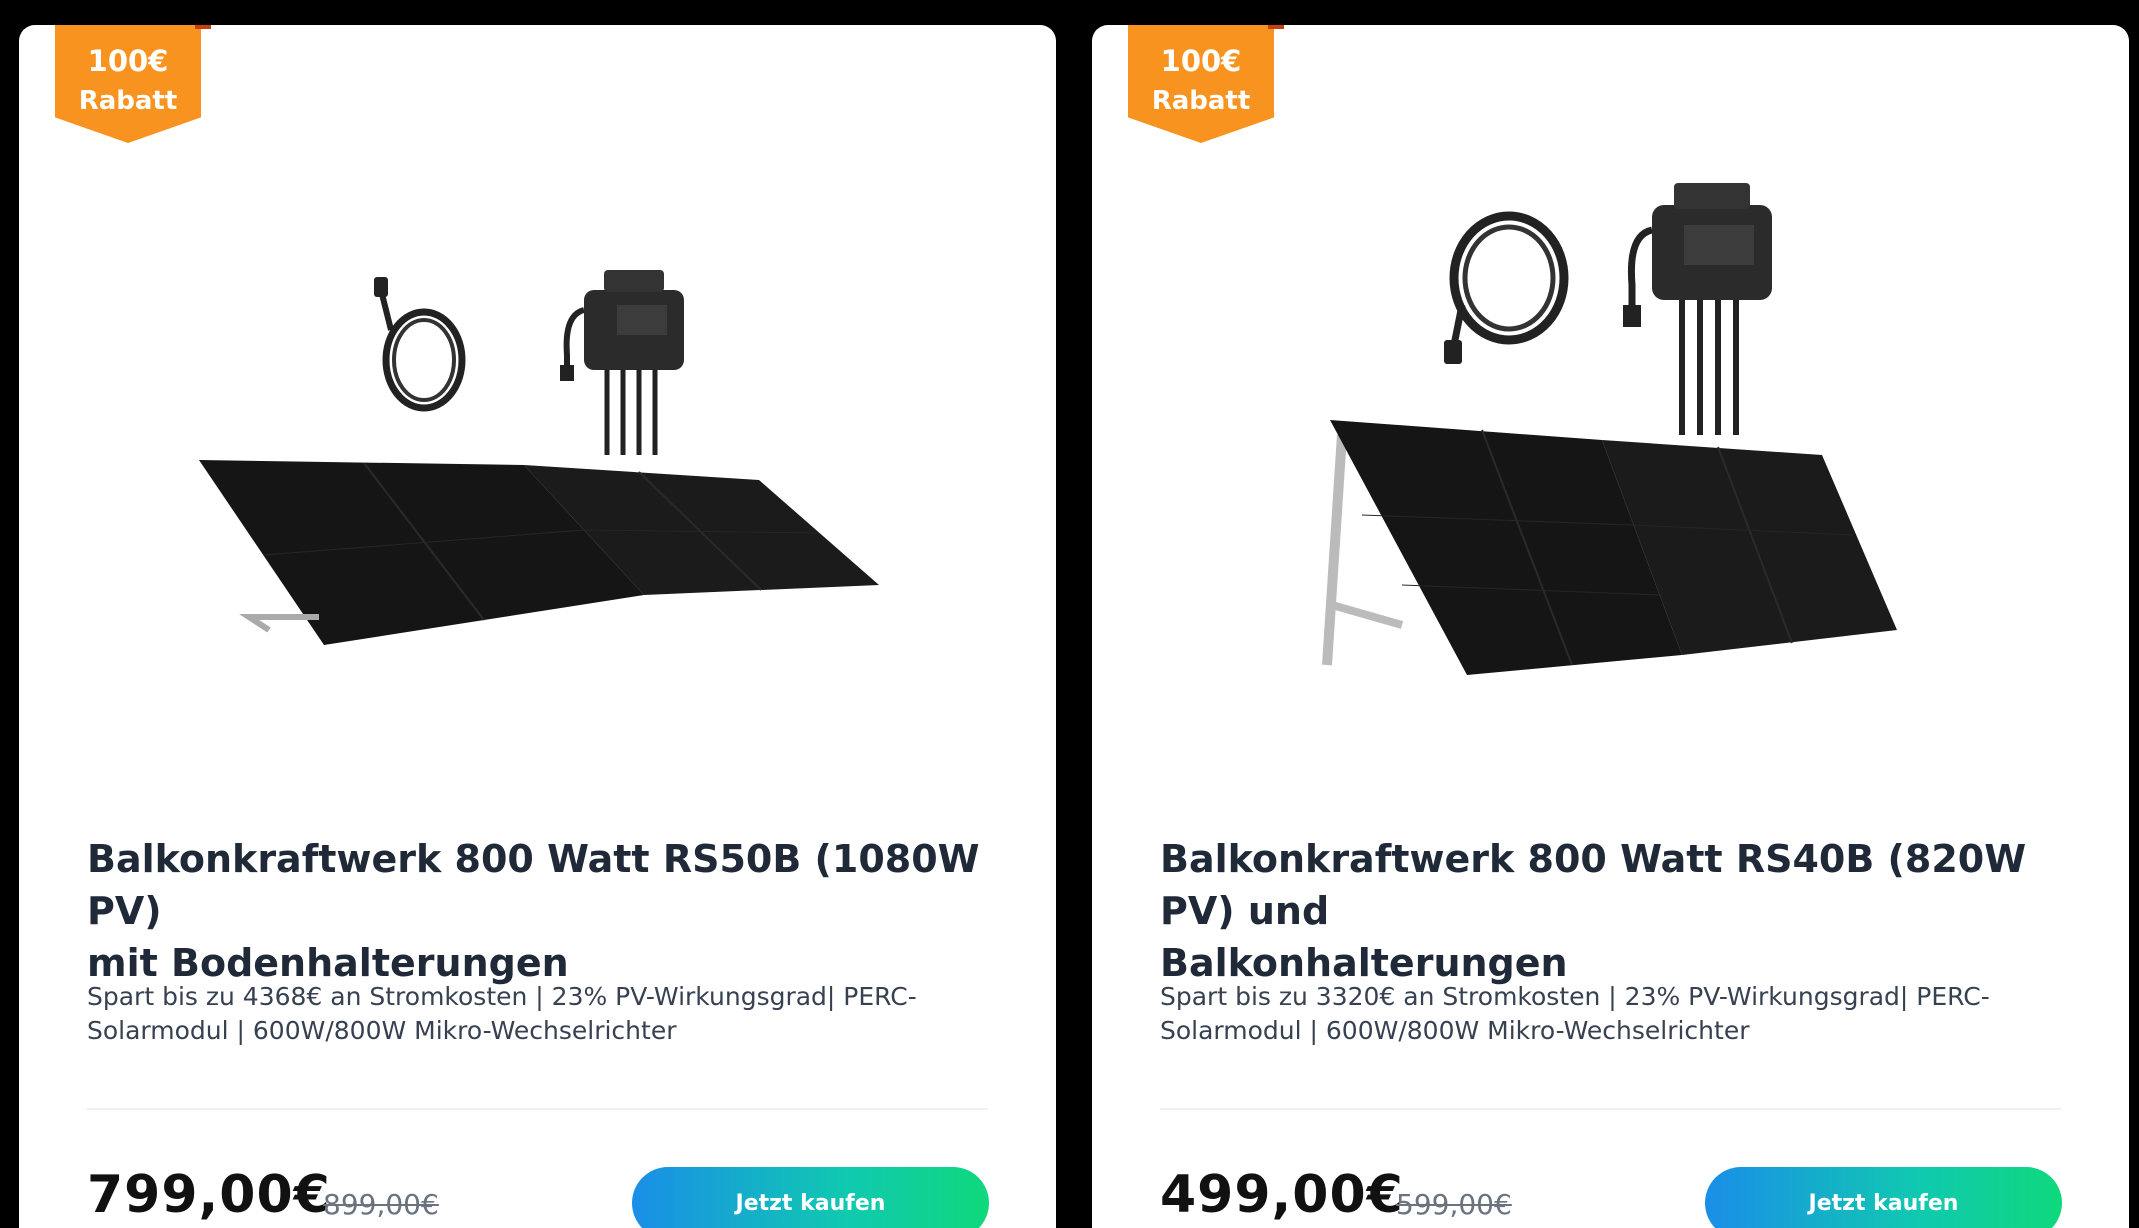 The width and height of the screenshot is (2139, 1228). Describe the element at coordinates (381, 1204) in the screenshot. I see `original-price: 899,00€` at that location.